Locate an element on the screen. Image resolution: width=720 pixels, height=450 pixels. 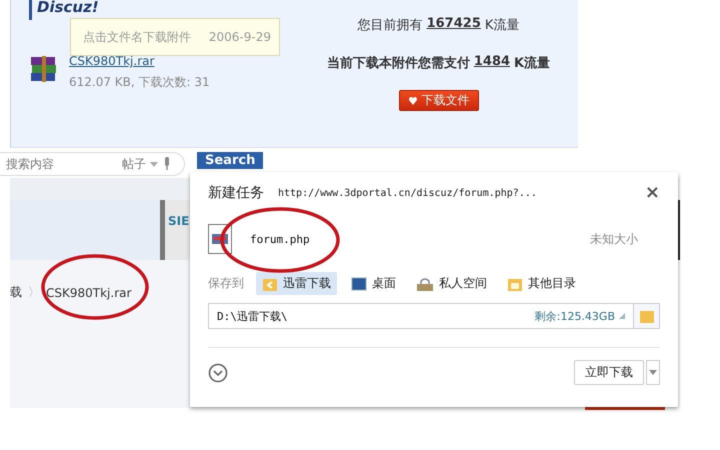
cost-label: 当前下载本附件您需支付 is located at coordinates (398, 63).